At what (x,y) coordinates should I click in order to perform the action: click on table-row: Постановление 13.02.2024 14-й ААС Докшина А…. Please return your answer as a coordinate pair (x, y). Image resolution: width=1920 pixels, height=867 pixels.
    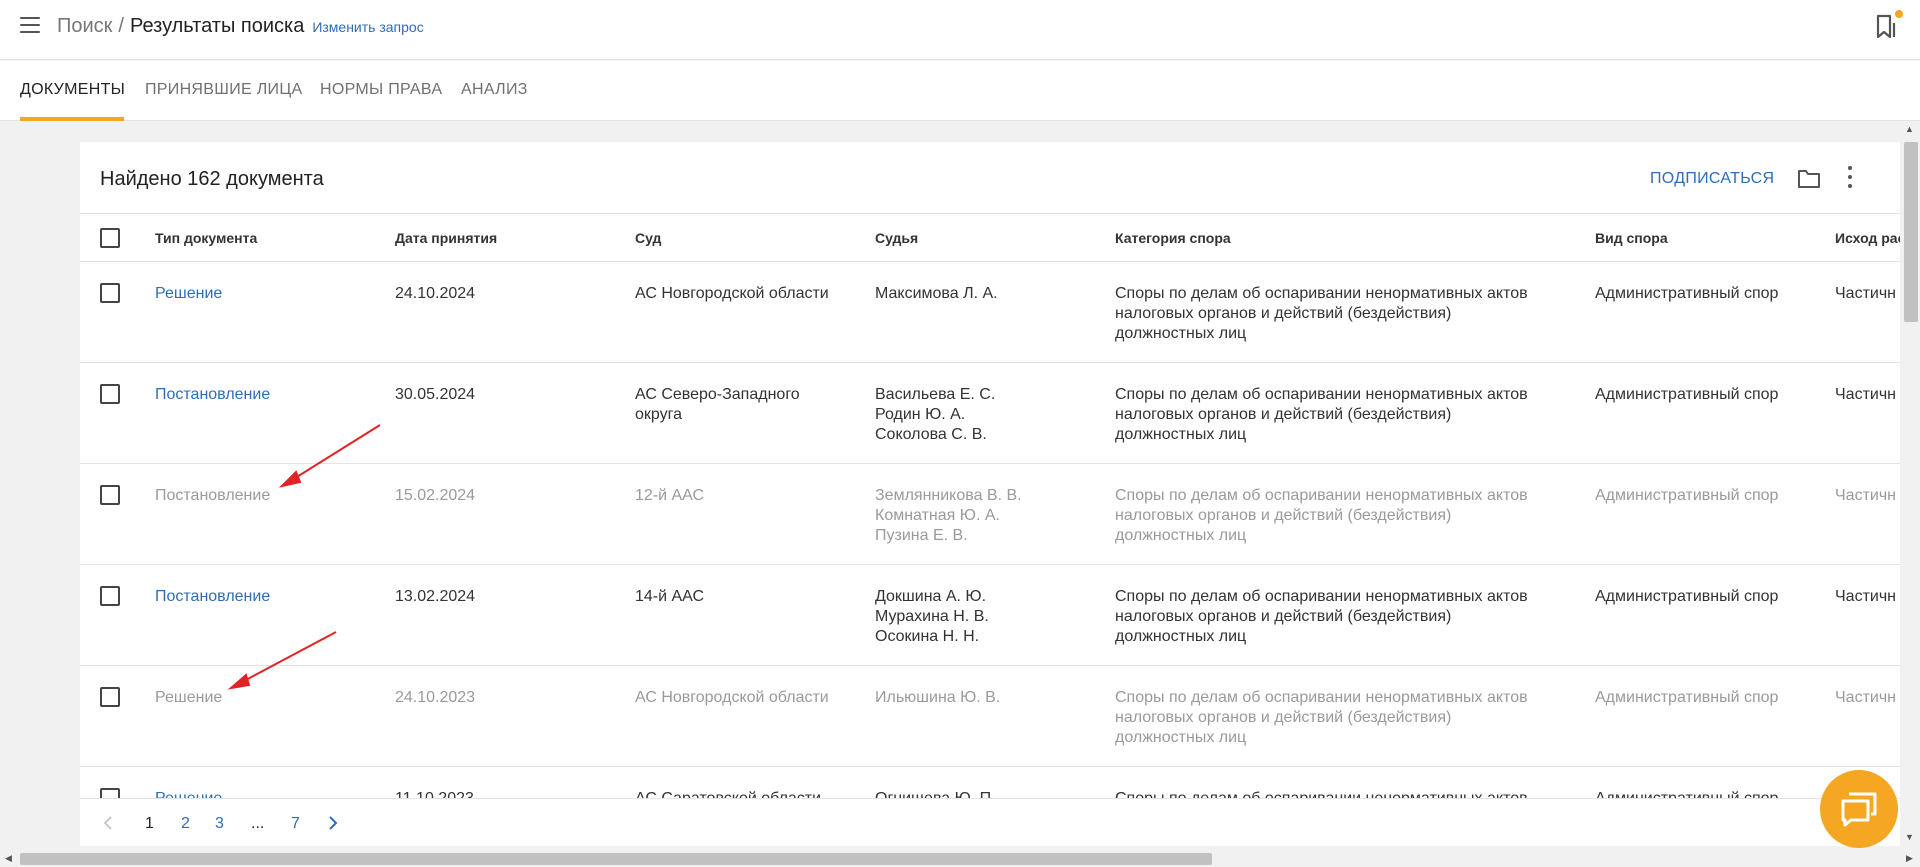
    Looking at the image, I should click on (991, 615).